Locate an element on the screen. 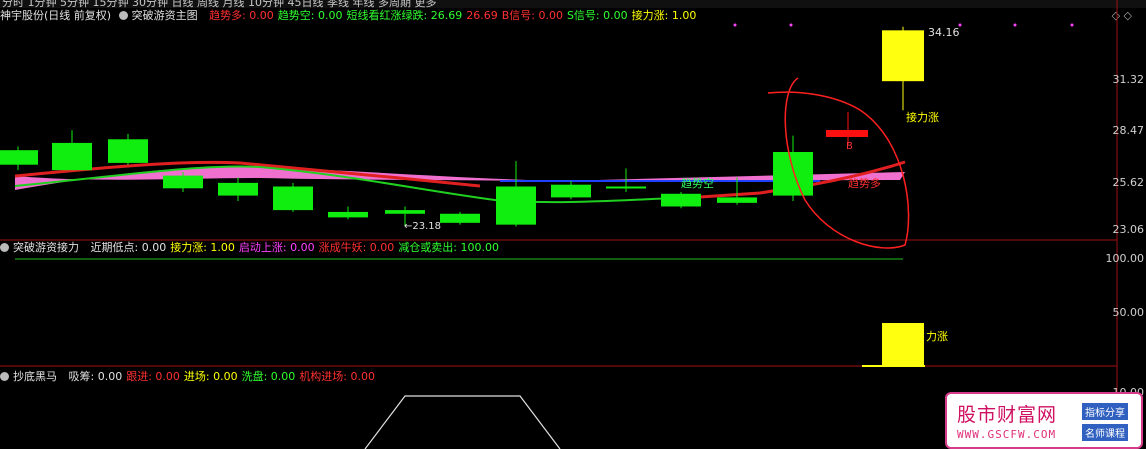 This screenshot has height=449, width=1146. indicator-value: 启动上涨: 0.00 is located at coordinates (276, 247).